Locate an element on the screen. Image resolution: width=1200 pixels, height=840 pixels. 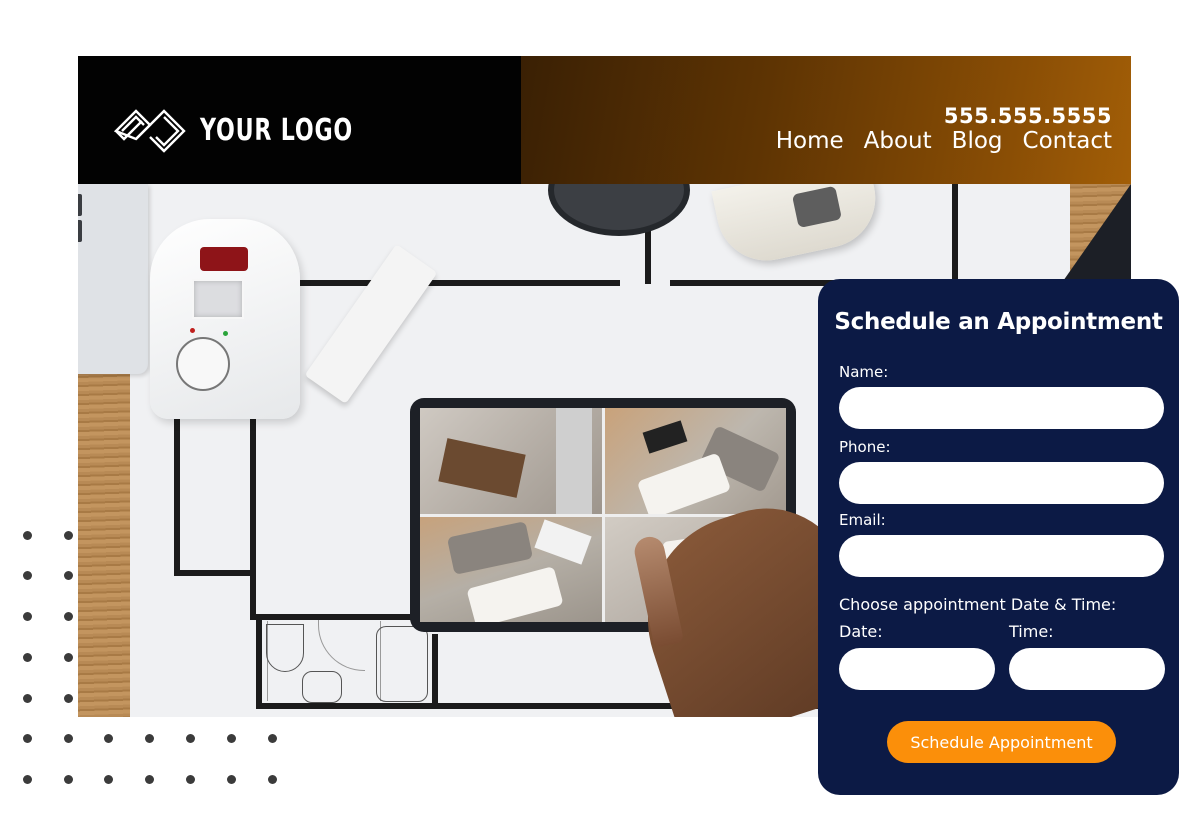
door-arc is located at coordinates (341, 645).